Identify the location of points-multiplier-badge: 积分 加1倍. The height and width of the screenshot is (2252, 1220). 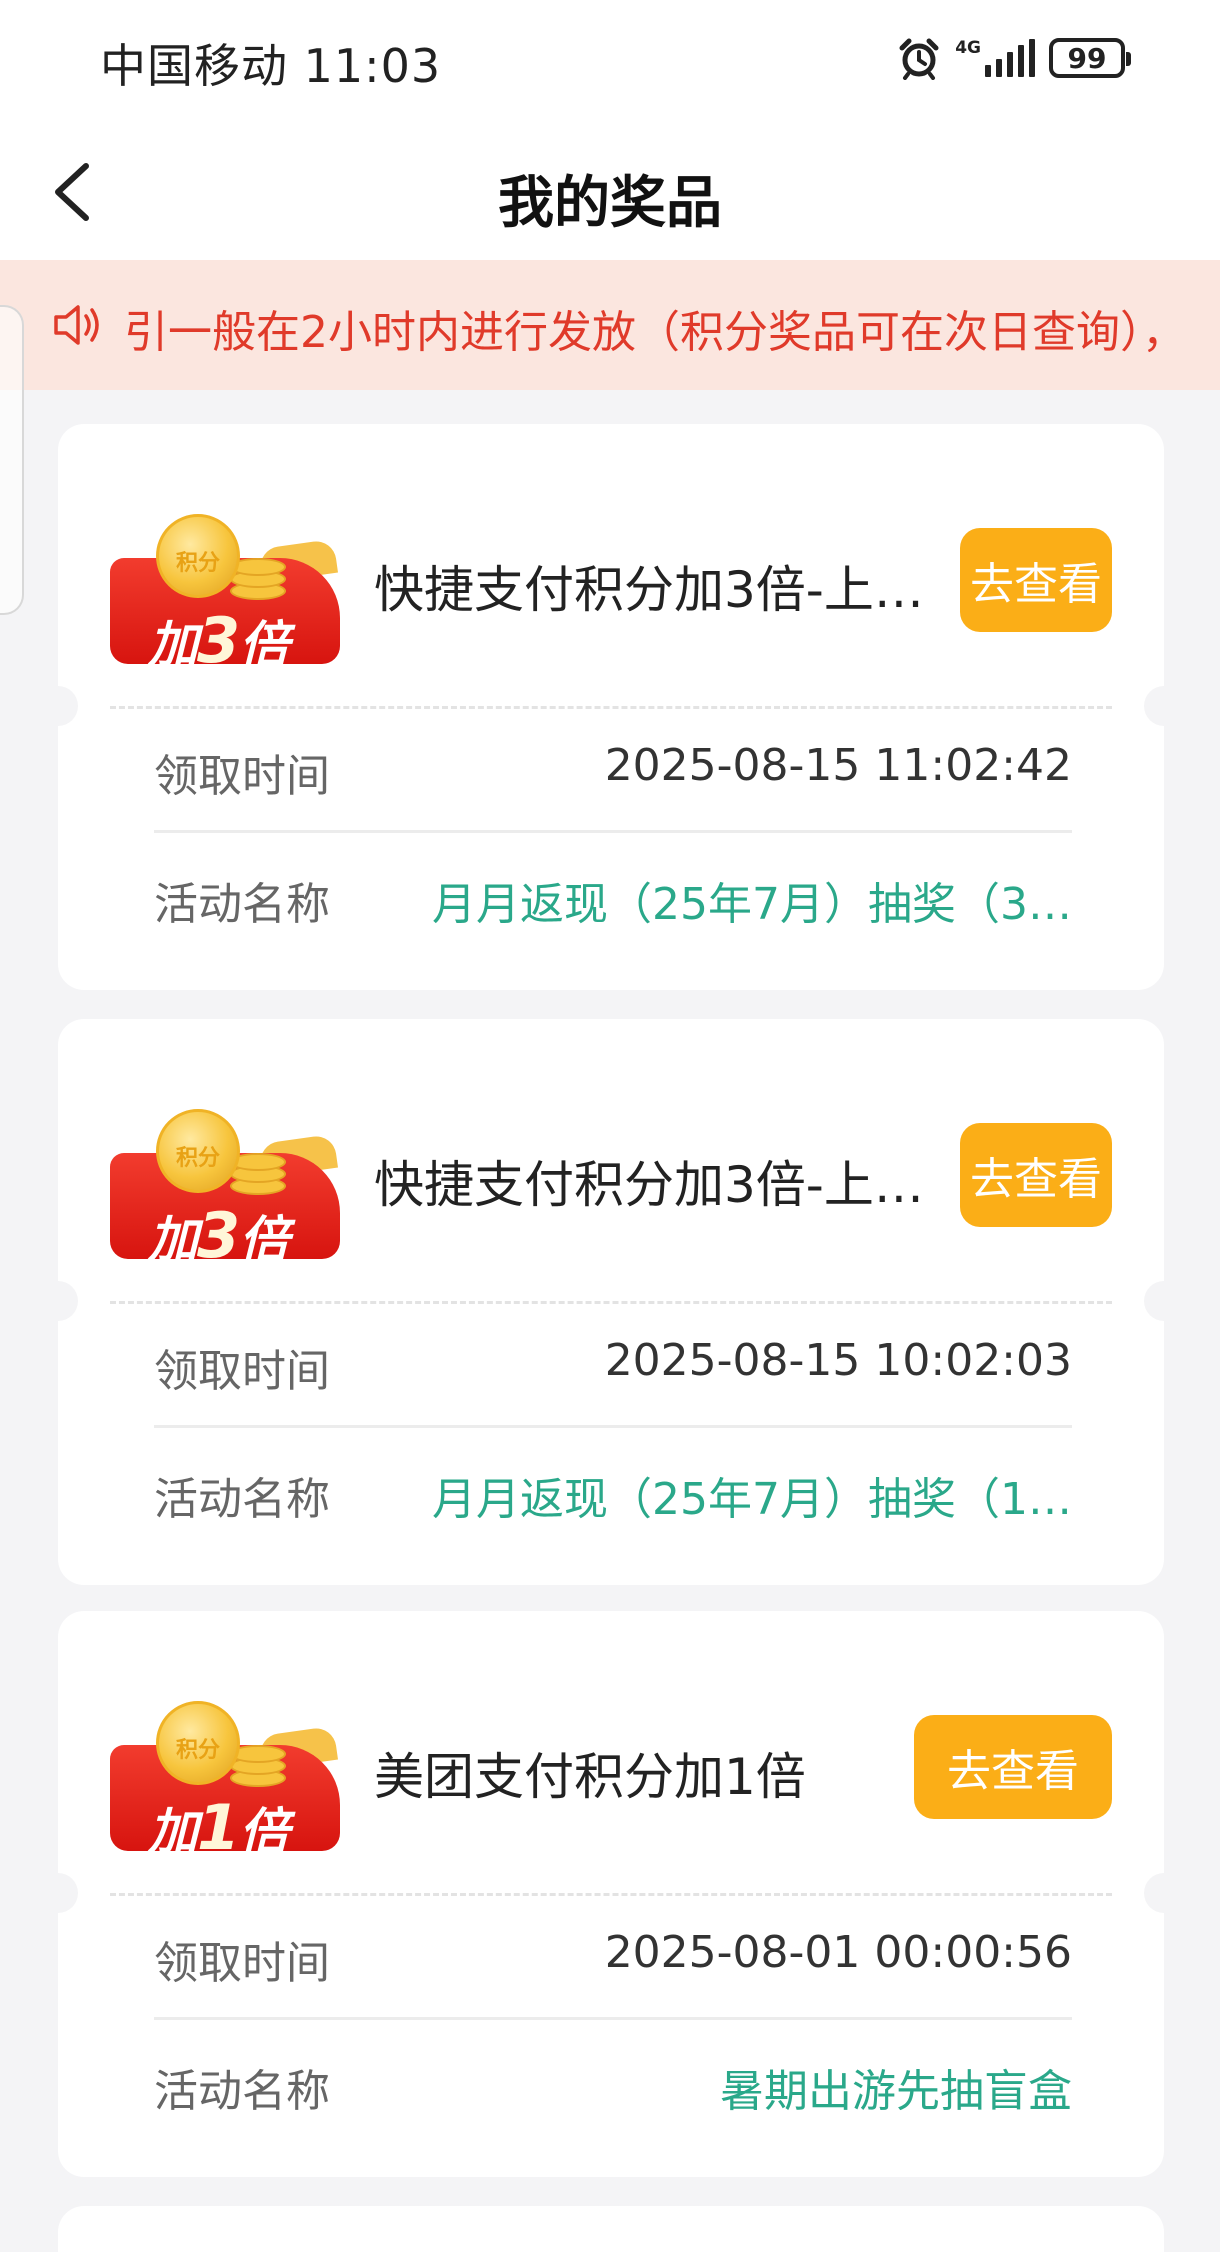
(225, 1782).